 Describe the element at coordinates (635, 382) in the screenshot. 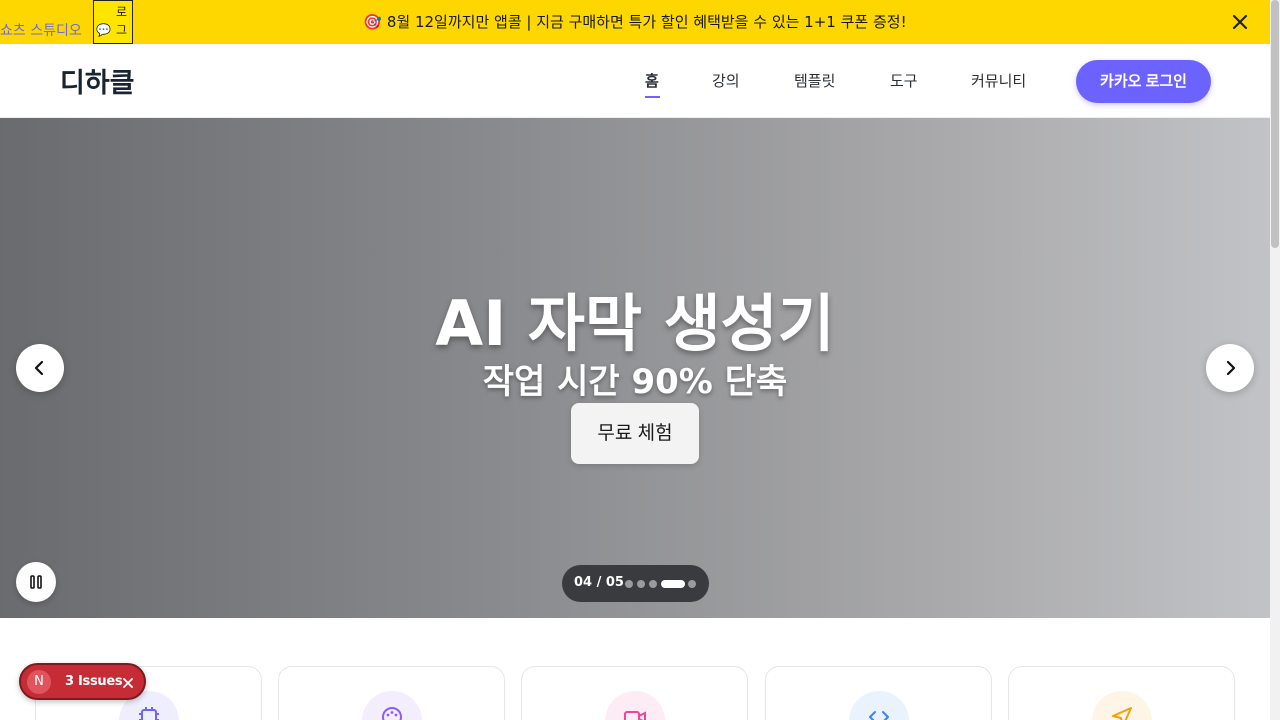

I see `hero-subtitle: 작업 시간 90% 단축` at that location.